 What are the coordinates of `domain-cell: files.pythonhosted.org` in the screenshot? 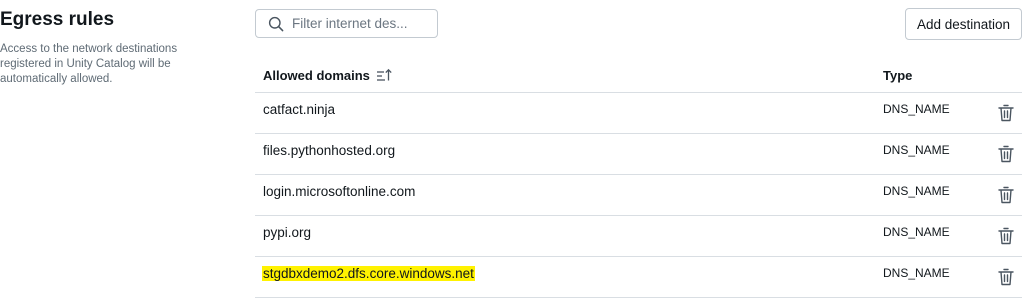 It's located at (329, 150).